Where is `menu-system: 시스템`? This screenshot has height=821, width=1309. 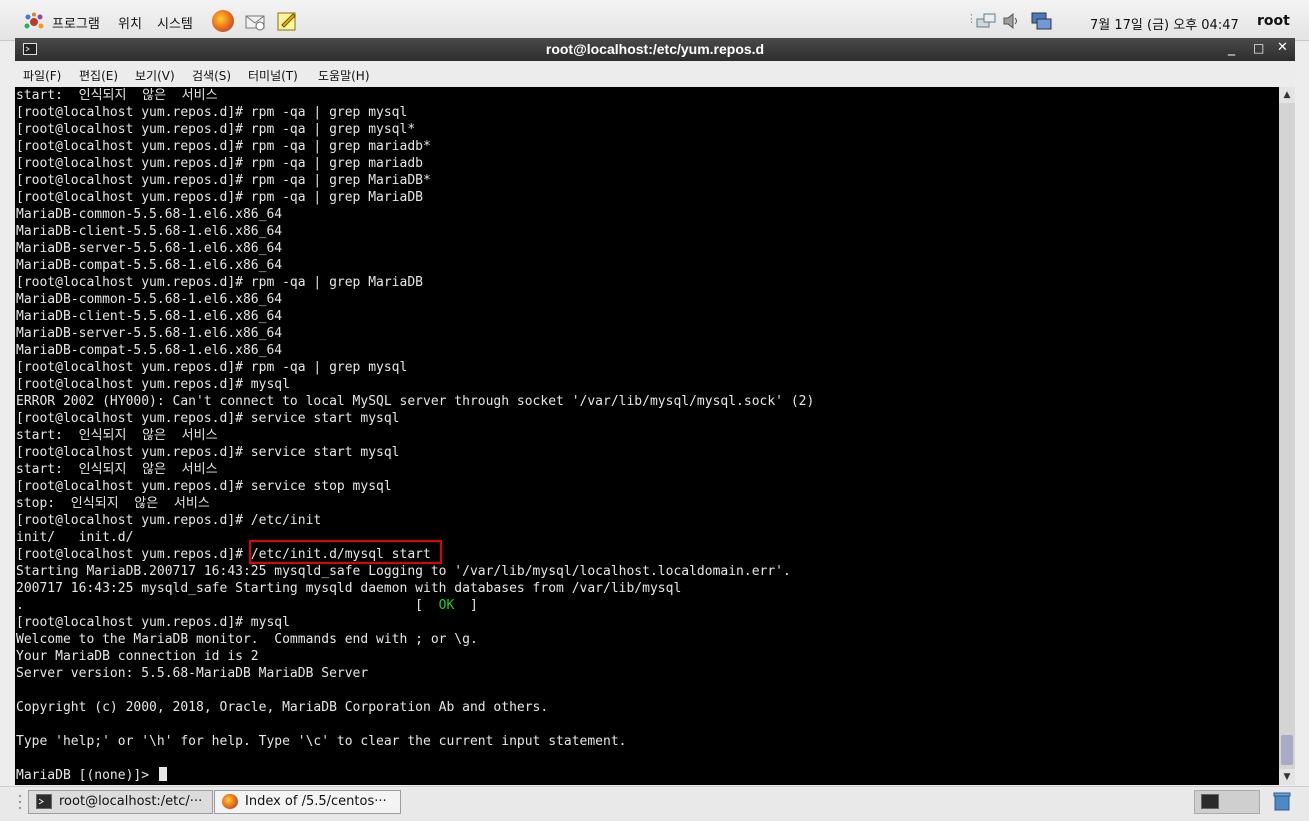 menu-system: 시스템 is located at coordinates (175, 22).